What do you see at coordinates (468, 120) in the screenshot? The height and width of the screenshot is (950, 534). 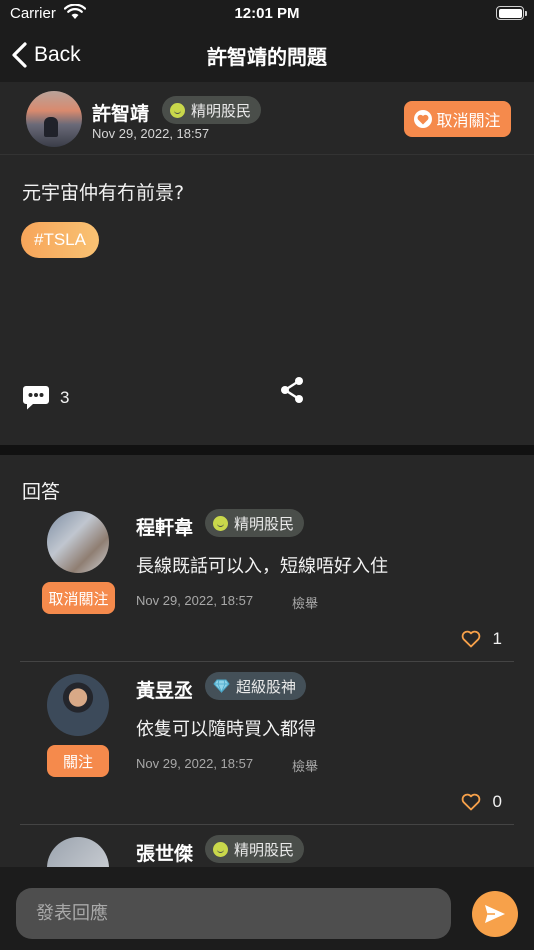 I see `unfollow-label: 取消關注` at bounding box center [468, 120].